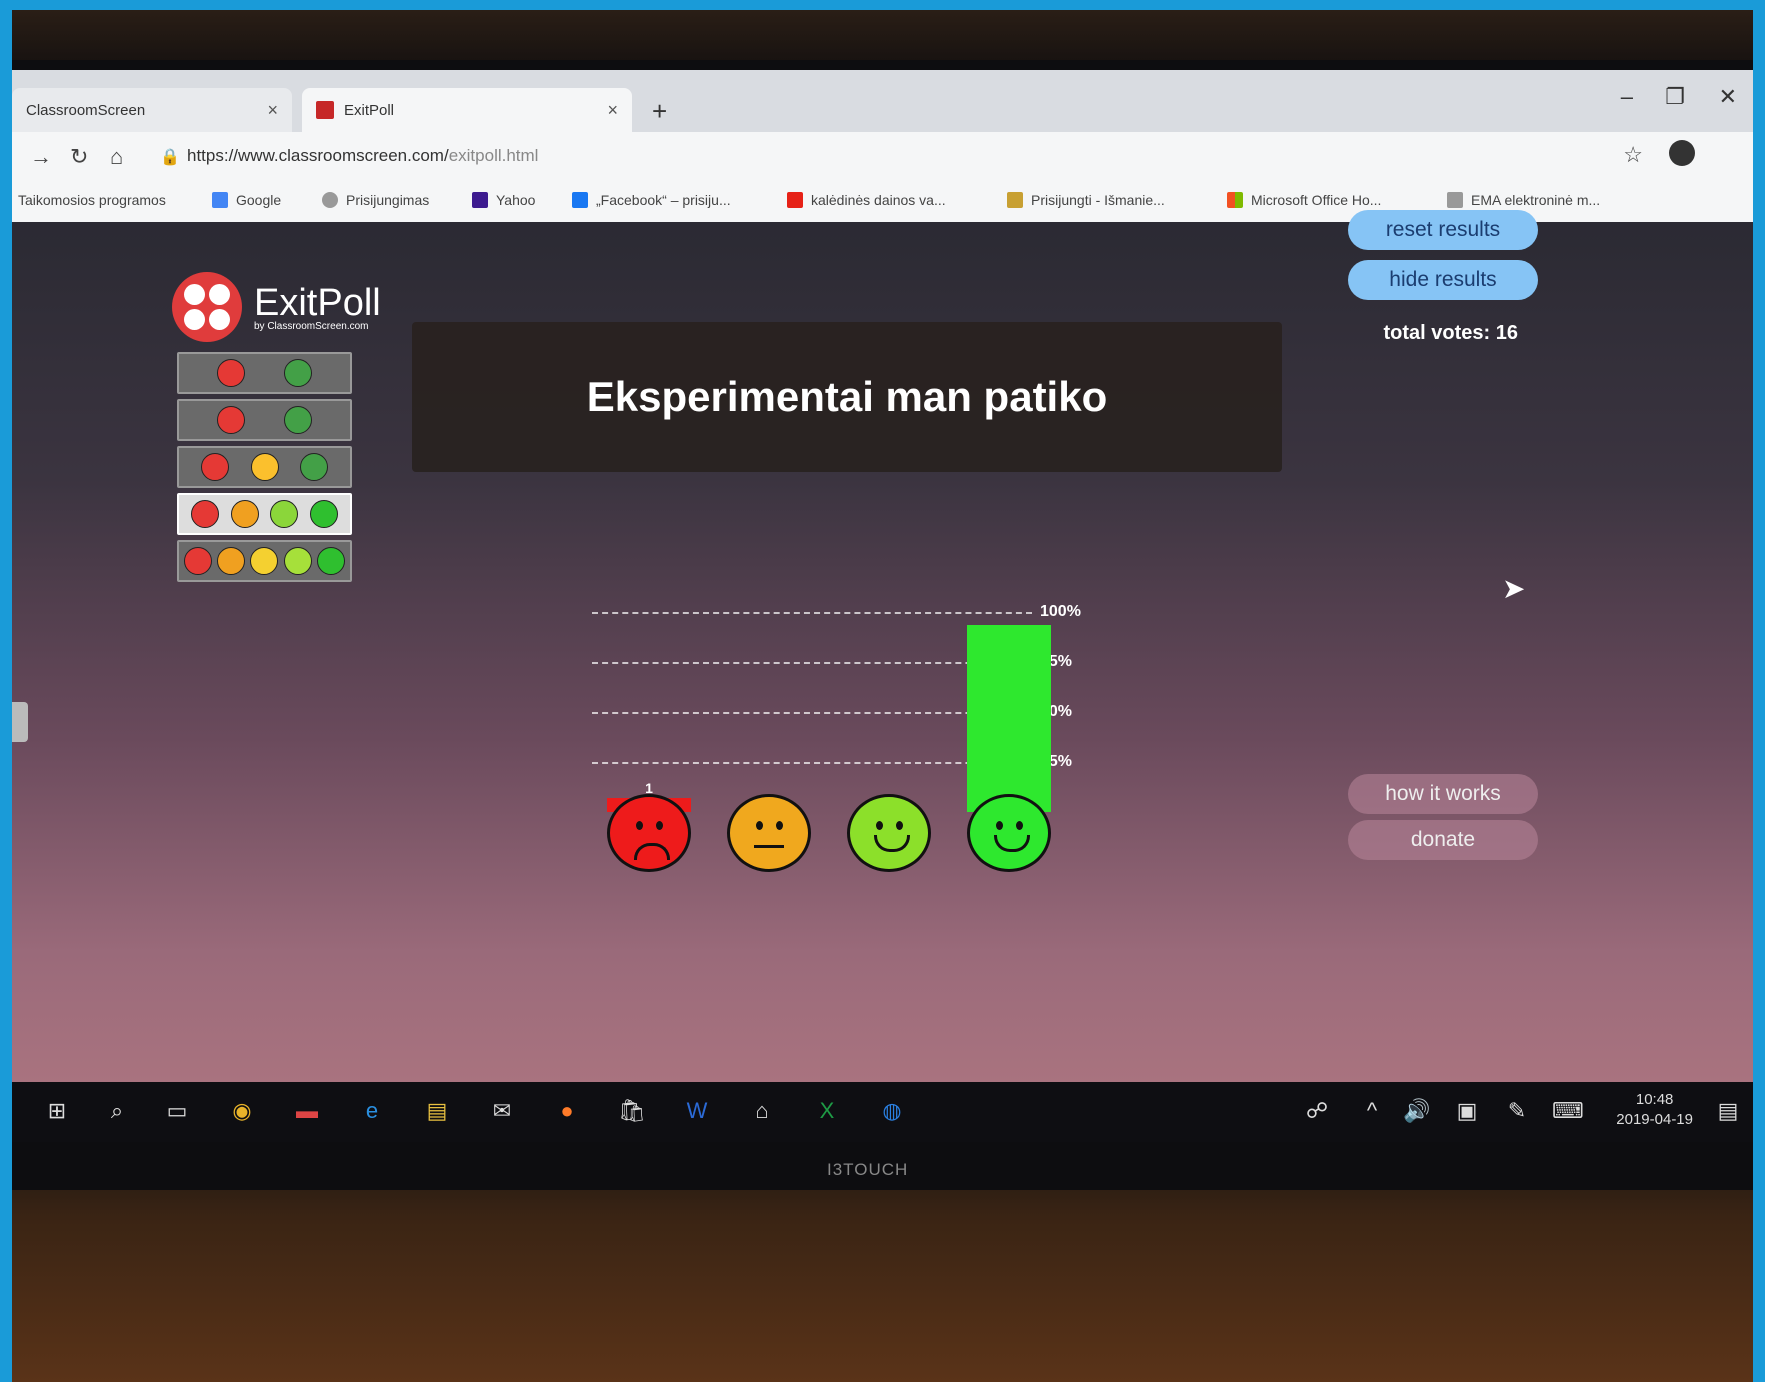  What do you see at coordinates (1372, 1112) in the screenshot?
I see `tray-chevron-icon: ^` at bounding box center [1372, 1112].